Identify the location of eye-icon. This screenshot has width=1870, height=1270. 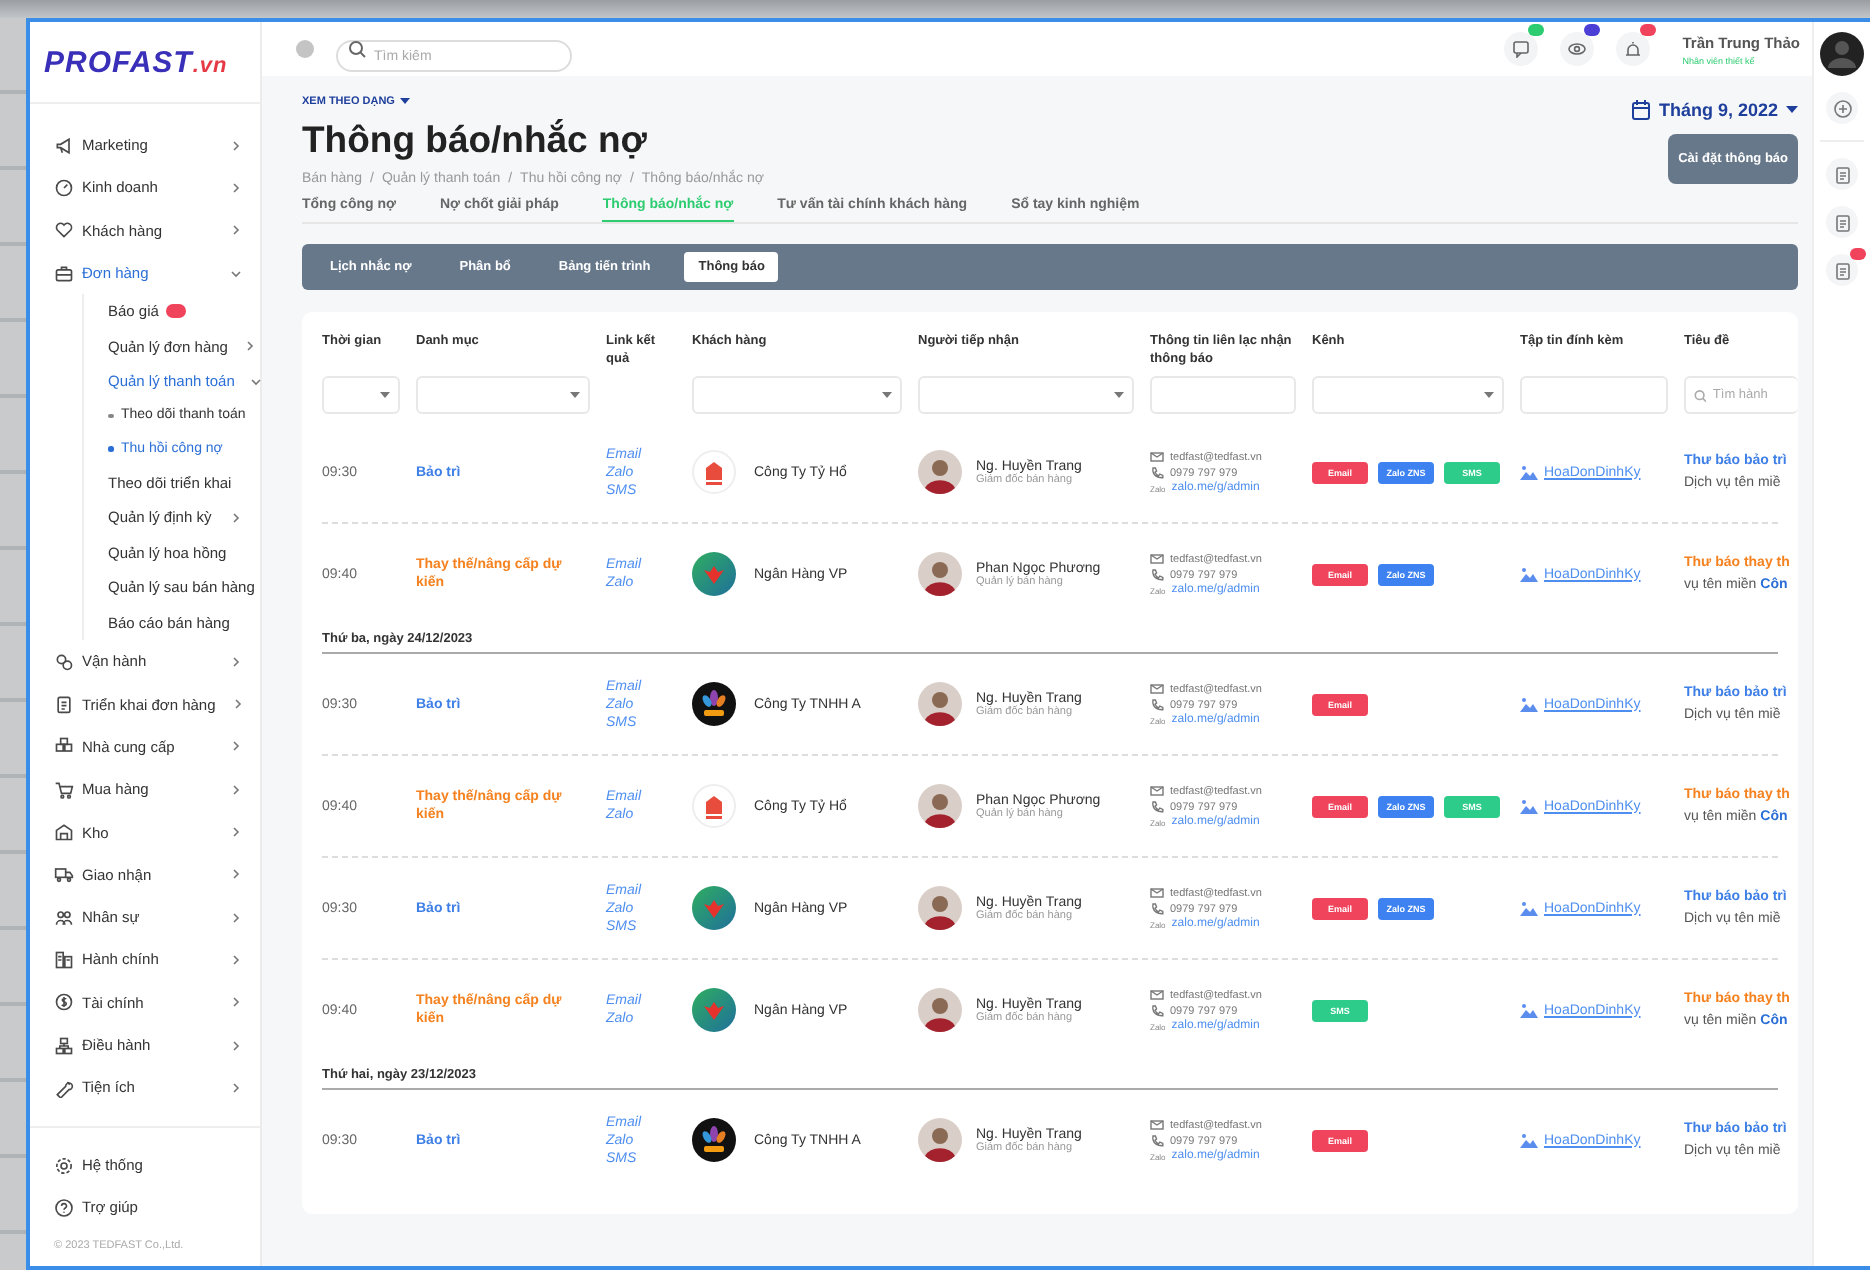
(1577, 49).